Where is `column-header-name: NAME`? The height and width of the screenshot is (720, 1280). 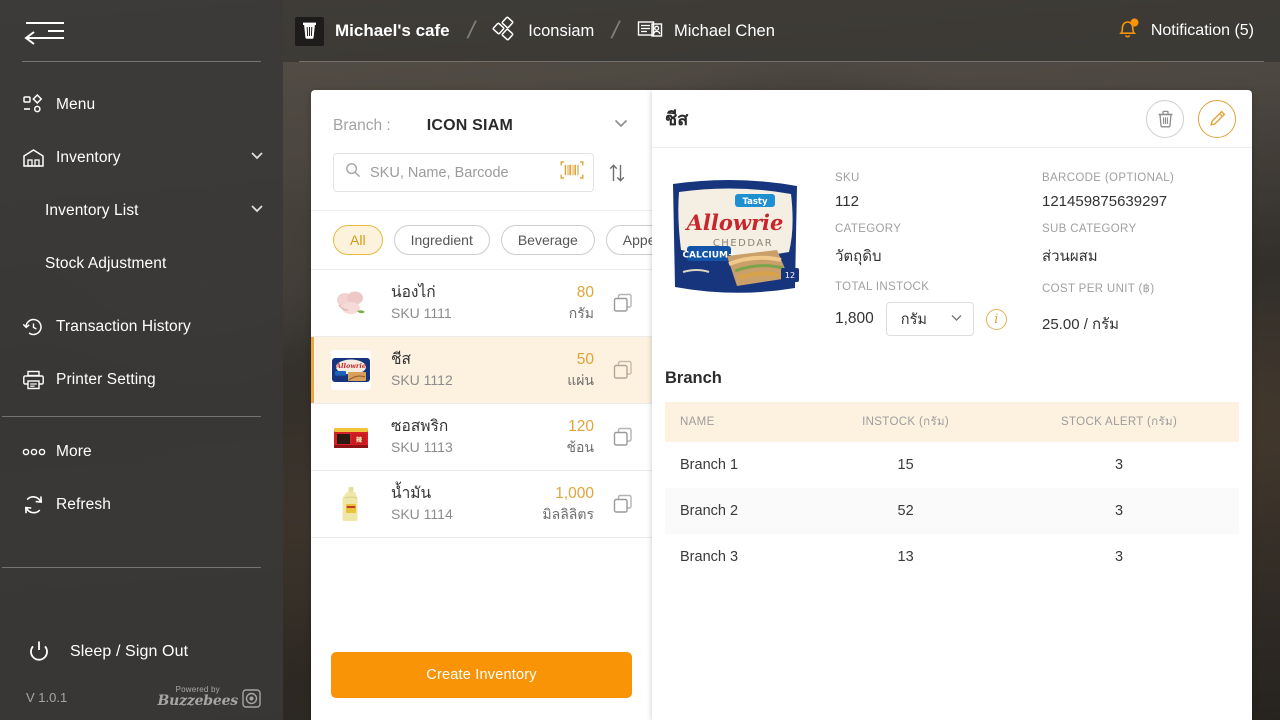
column-header-name: NAME is located at coordinates (739, 422).